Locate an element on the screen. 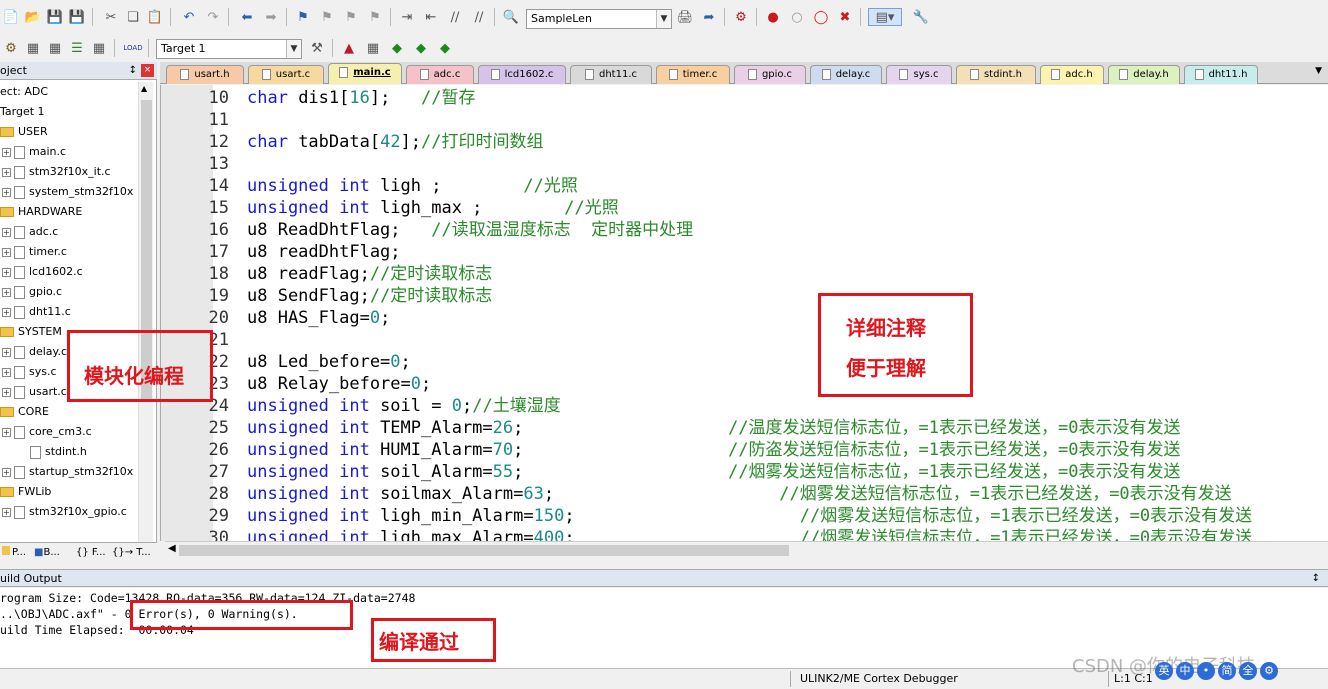 The image size is (1328, 689). tree-item-group: USER is located at coordinates (24, 132).